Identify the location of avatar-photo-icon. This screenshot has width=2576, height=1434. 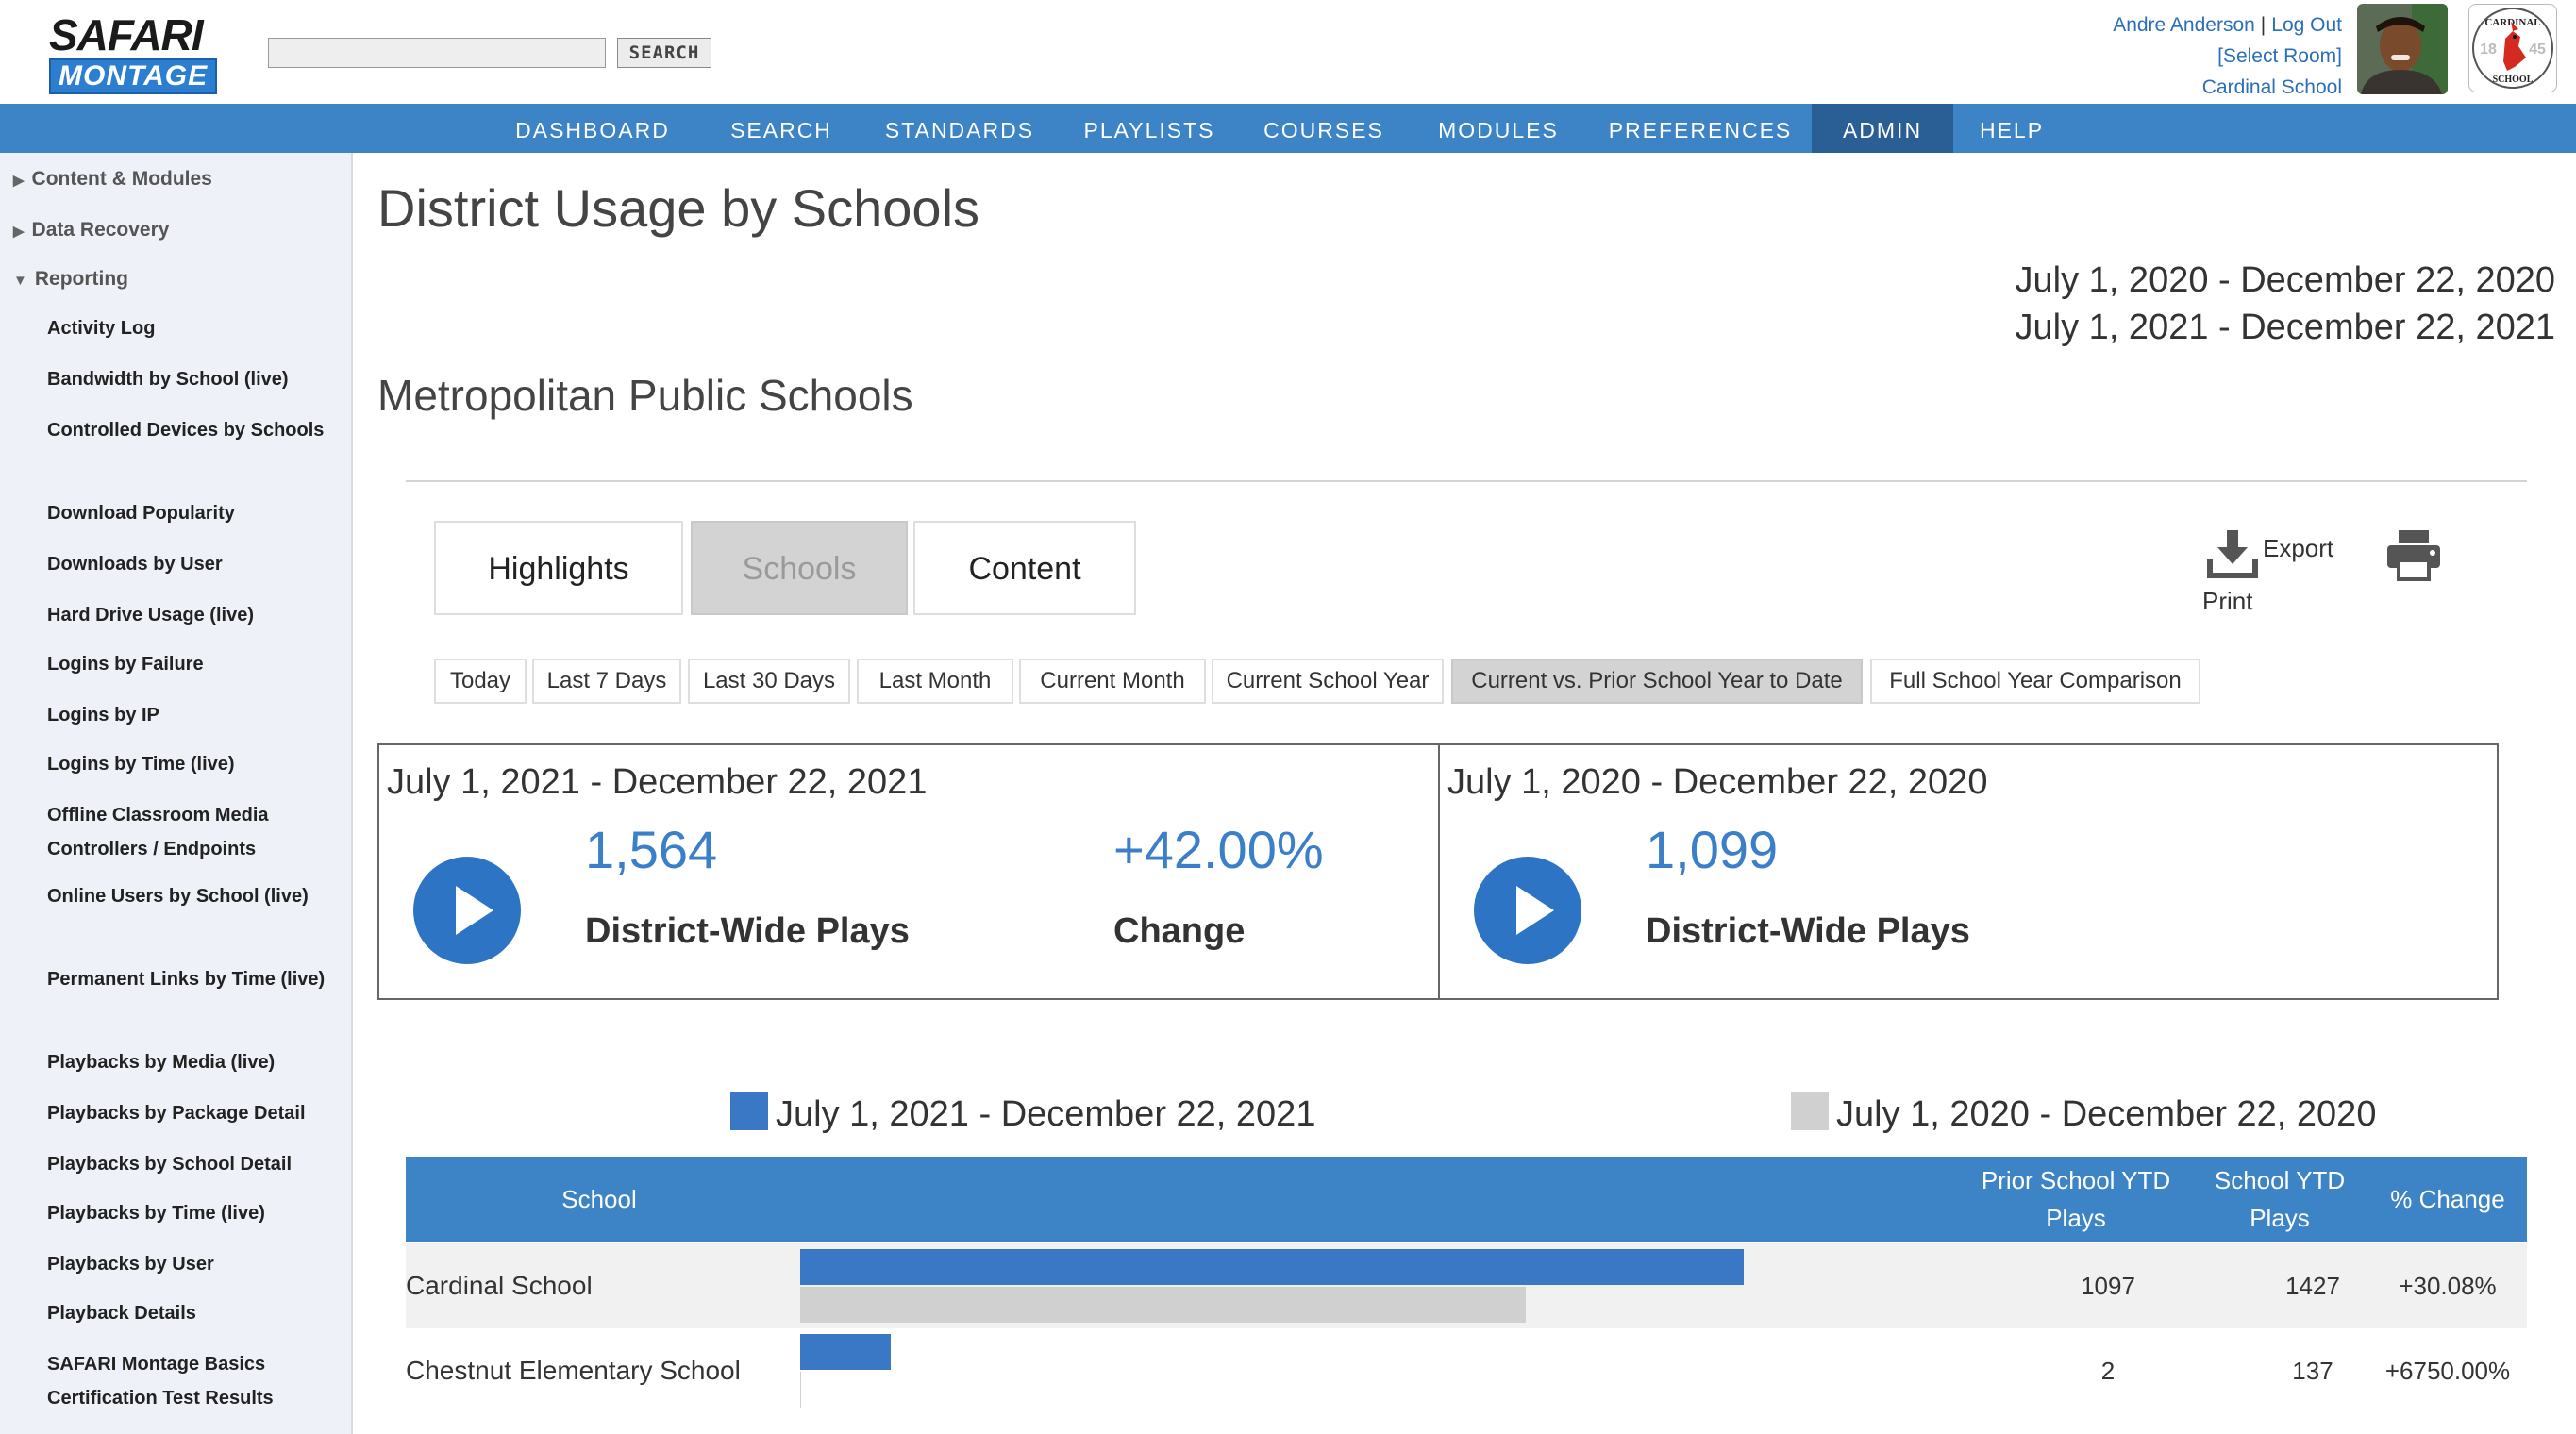
(2402, 49).